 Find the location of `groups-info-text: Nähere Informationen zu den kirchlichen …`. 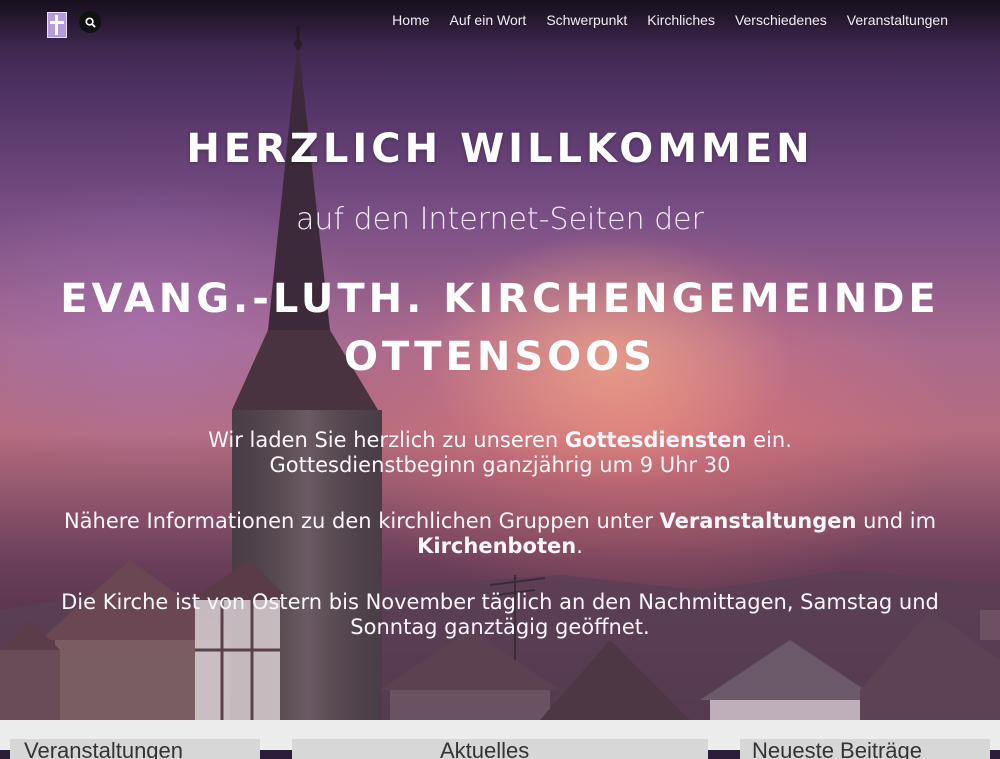

groups-info-text: Nähere Informationen zu den kirchlichen … is located at coordinates (361, 521).